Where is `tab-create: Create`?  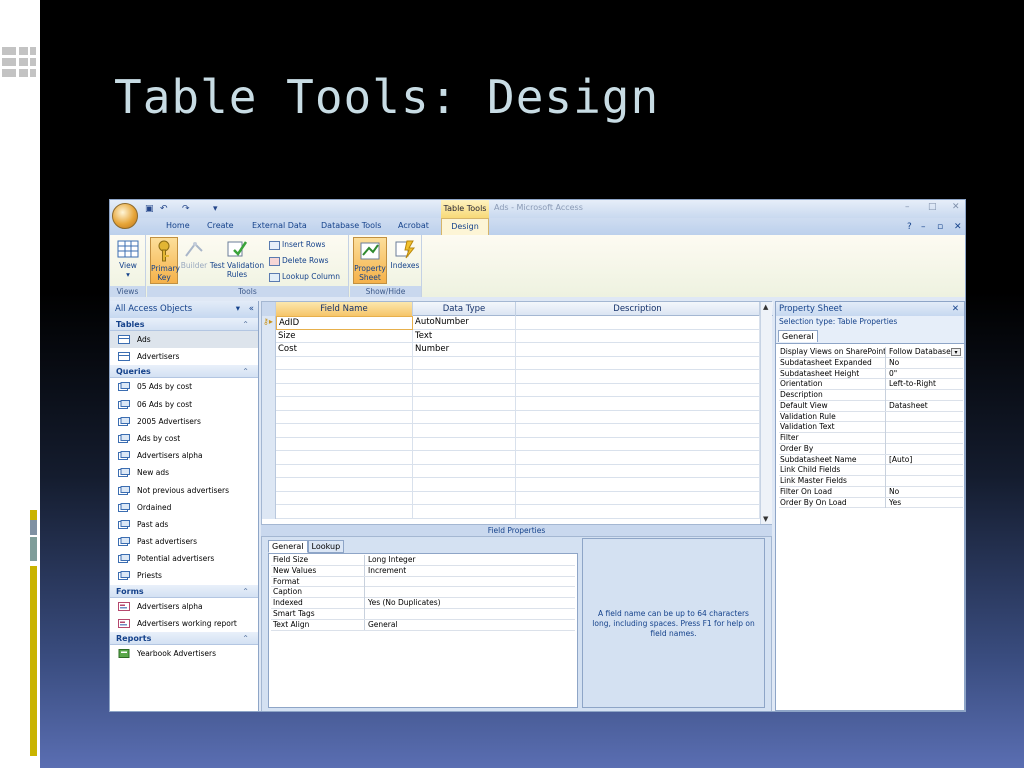 tab-create: Create is located at coordinates (220, 225).